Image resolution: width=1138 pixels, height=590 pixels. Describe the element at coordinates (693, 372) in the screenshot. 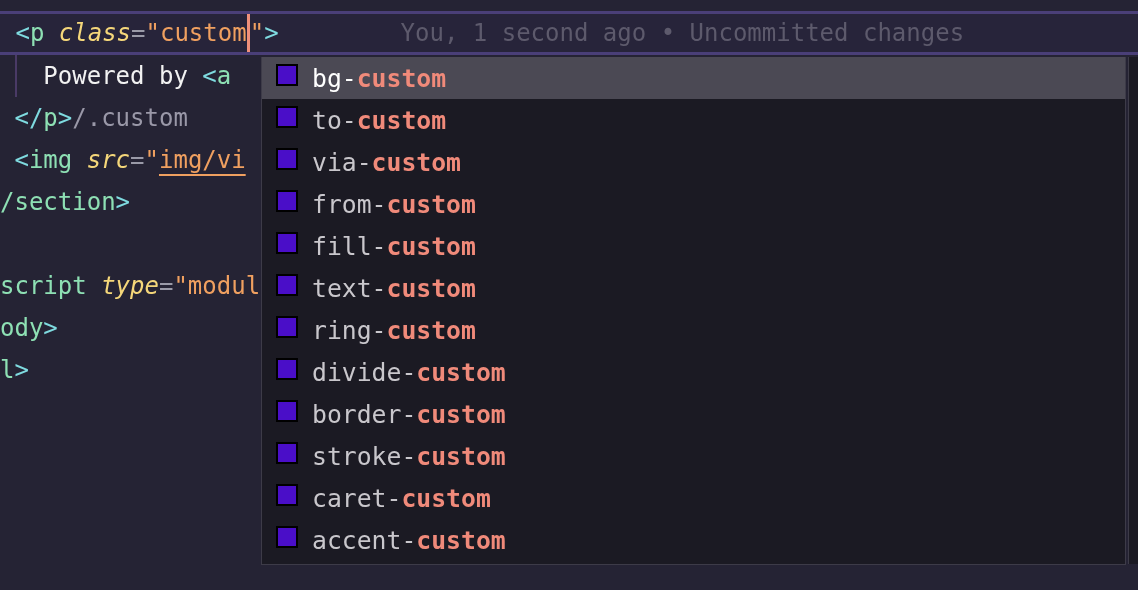

I see `suggestion-item: divide-custom` at that location.